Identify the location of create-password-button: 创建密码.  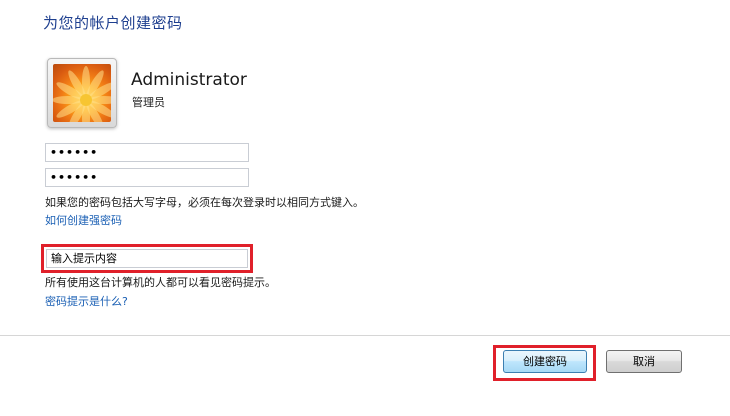
(545, 361).